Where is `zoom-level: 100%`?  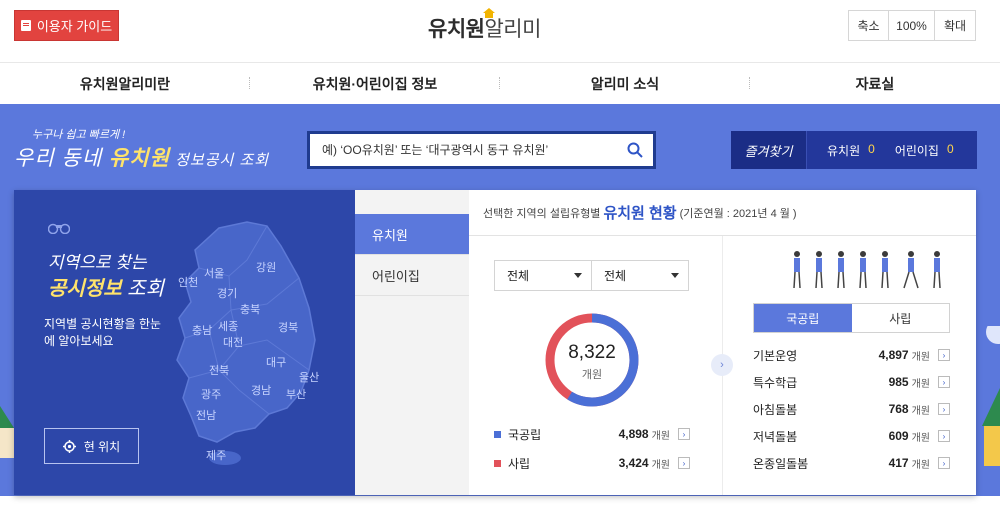 zoom-level: 100% is located at coordinates (912, 25).